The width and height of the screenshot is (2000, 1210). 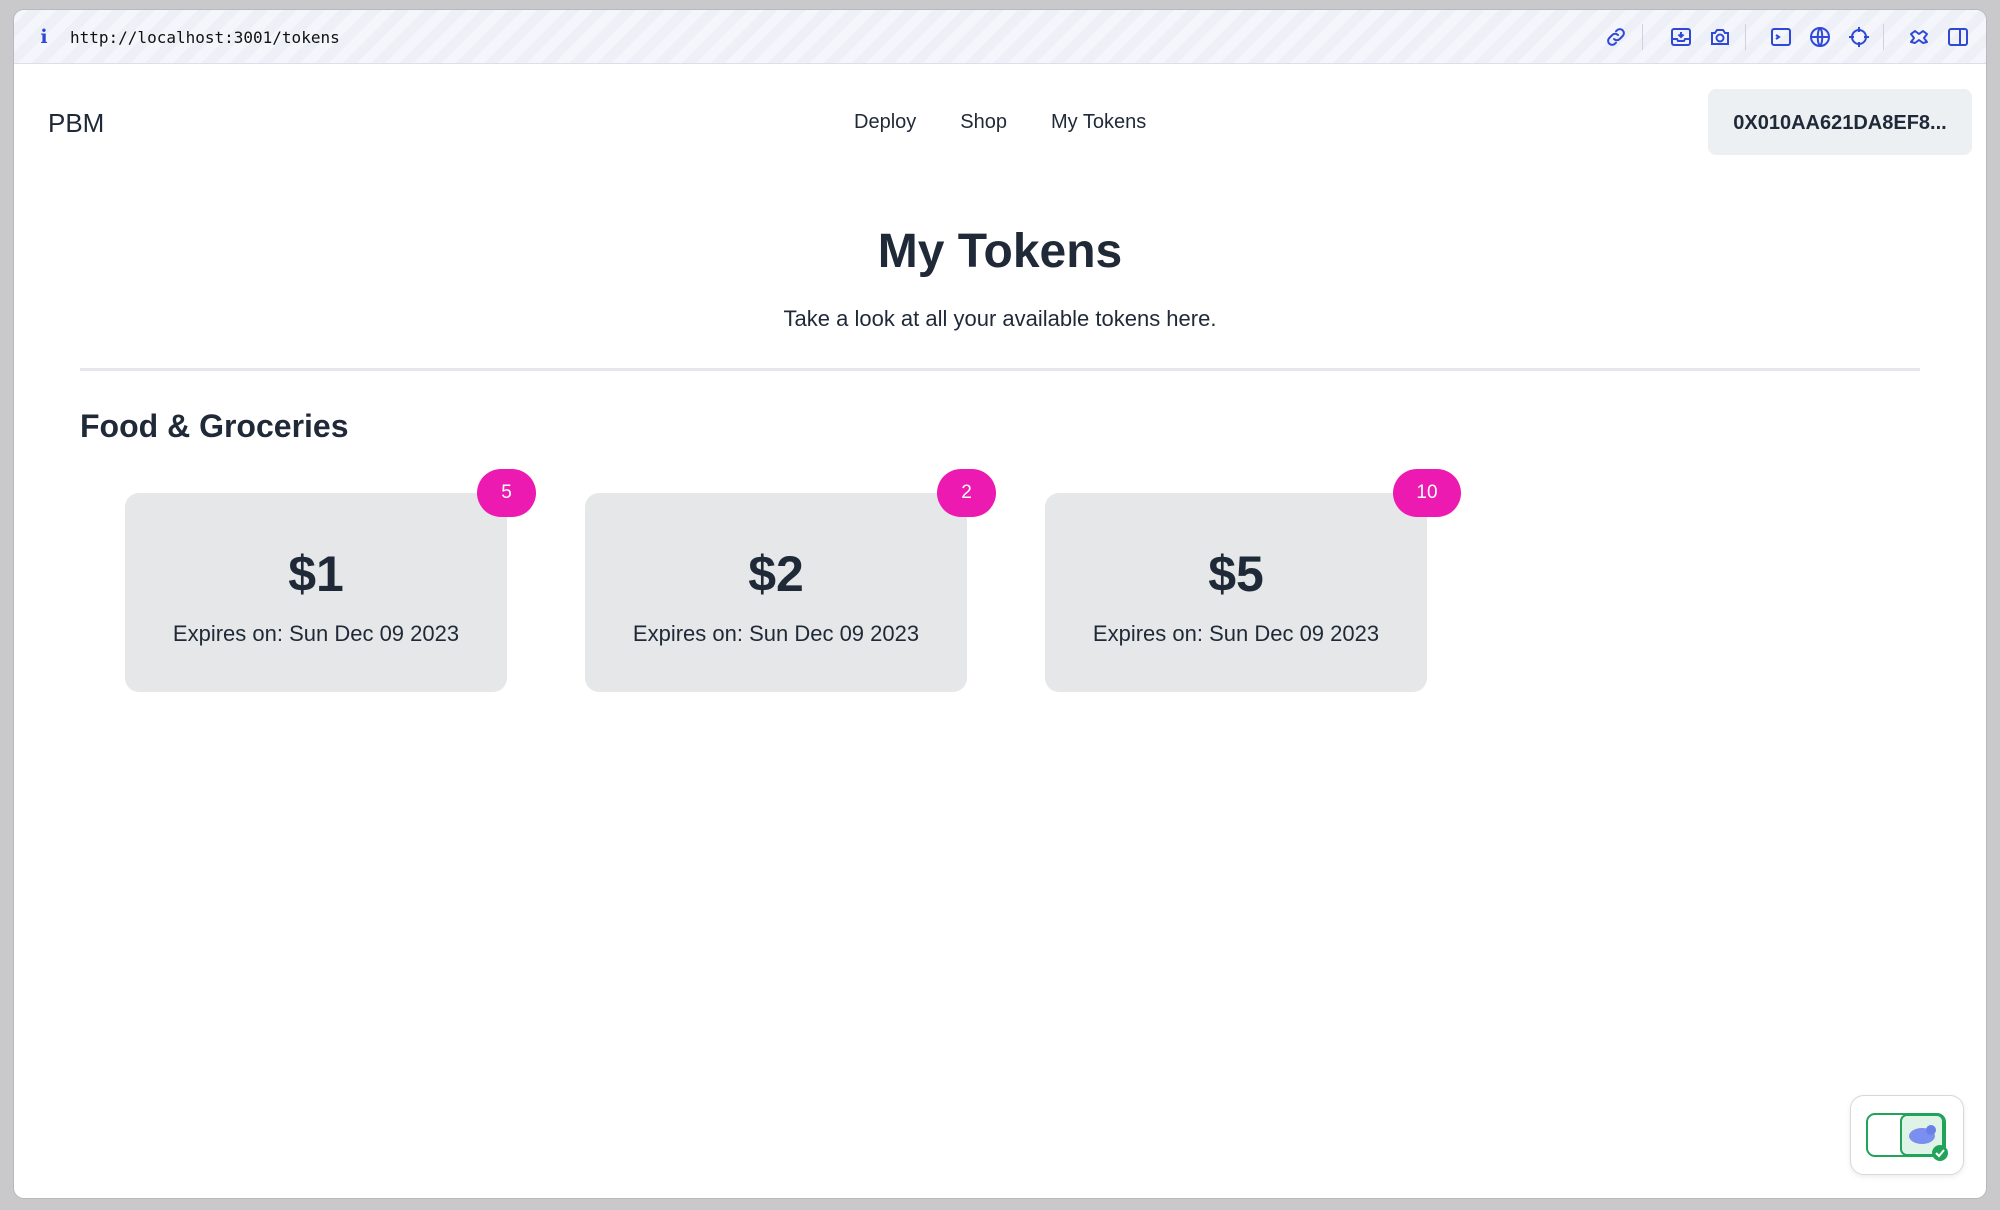 What do you see at coordinates (1000, 369) in the screenshot?
I see `section-divider` at bounding box center [1000, 369].